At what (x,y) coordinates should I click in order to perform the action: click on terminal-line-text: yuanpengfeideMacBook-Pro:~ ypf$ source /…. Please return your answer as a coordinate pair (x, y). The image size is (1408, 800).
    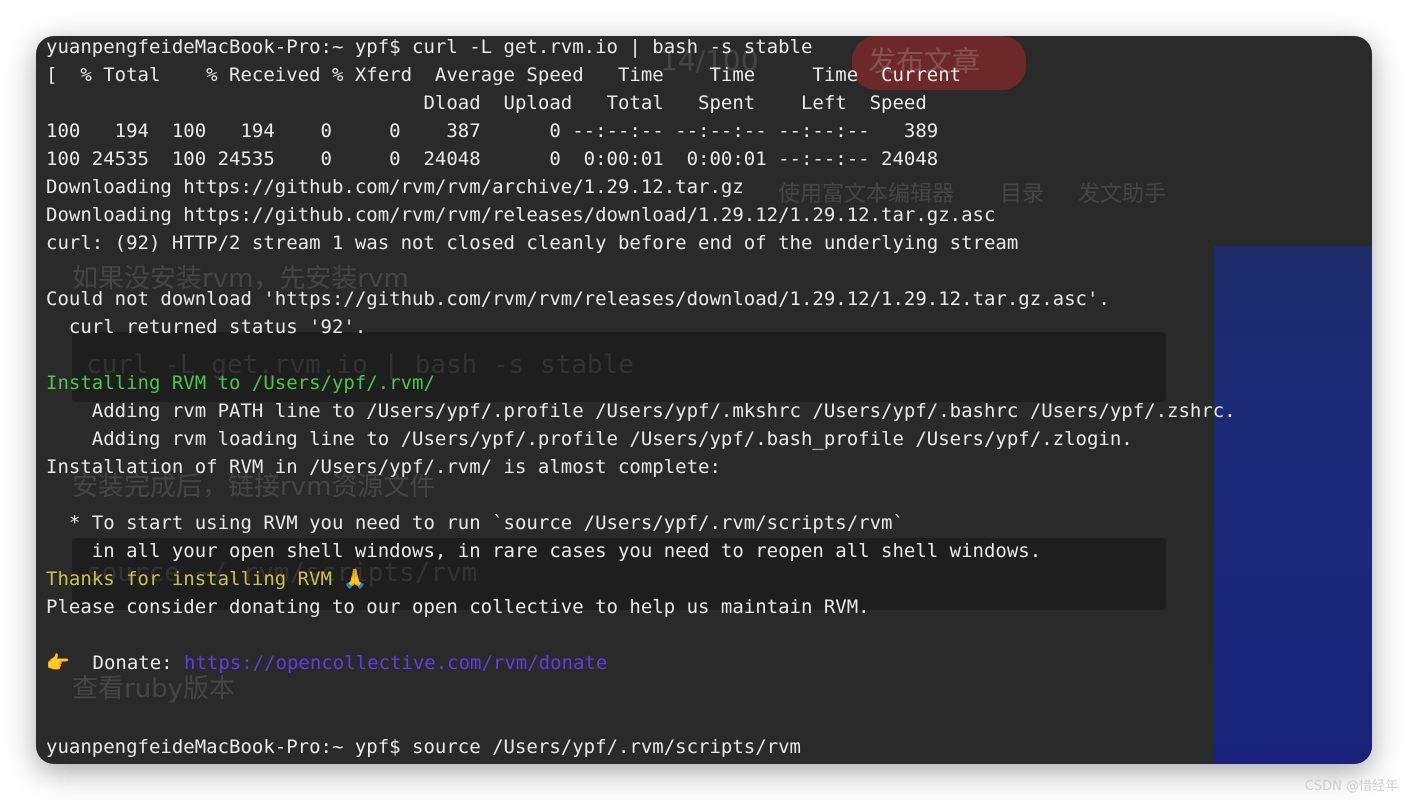
    Looking at the image, I should click on (423, 747).